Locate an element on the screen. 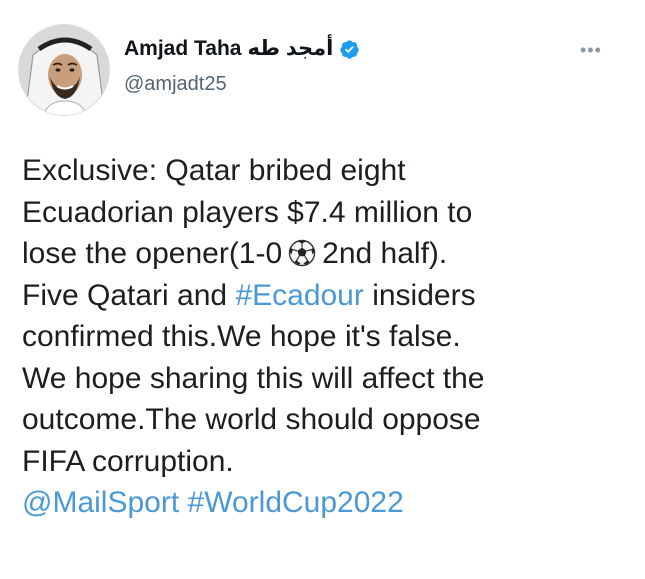  tweet-line: Exclusive: Qatar bribed eight is located at coordinates (214, 170).